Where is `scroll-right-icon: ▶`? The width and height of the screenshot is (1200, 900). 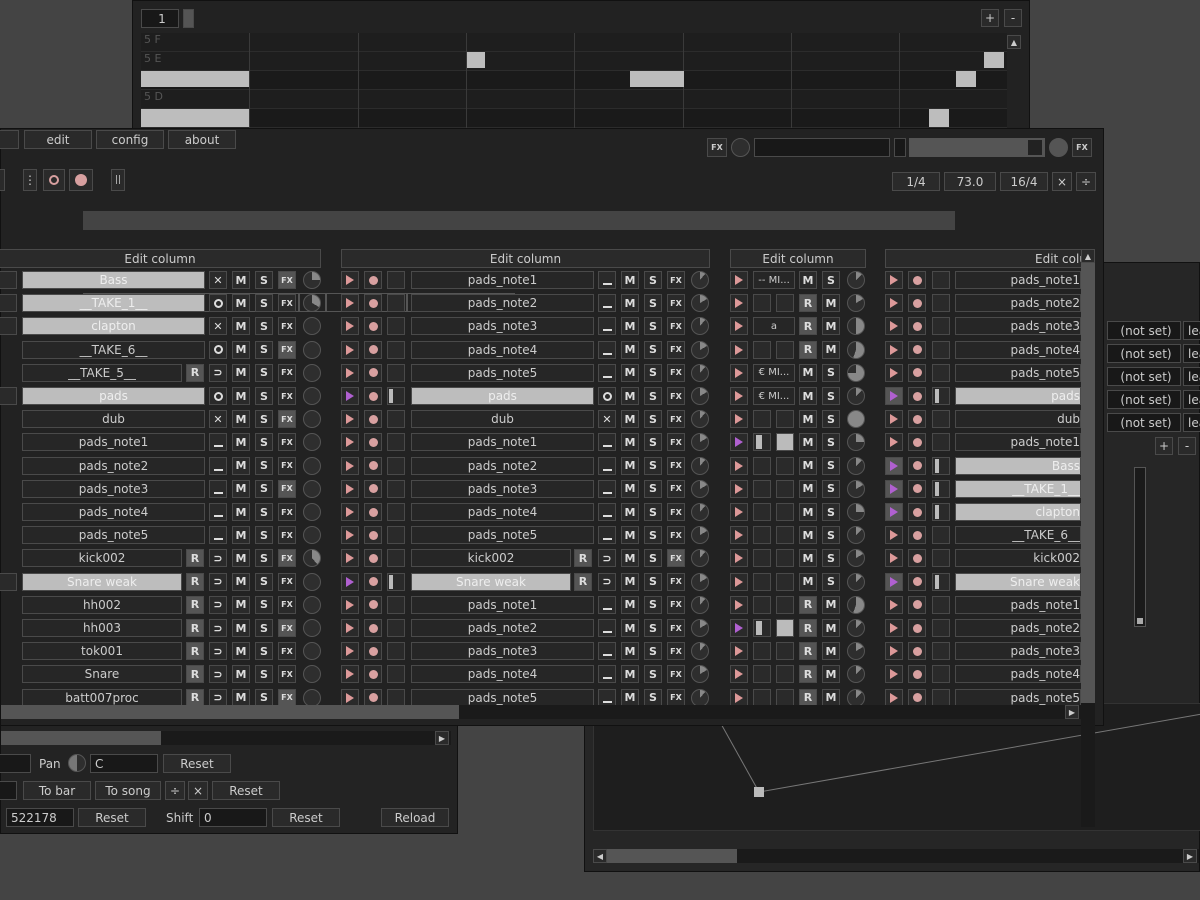
scroll-right-icon: ▶ is located at coordinates (1072, 712).